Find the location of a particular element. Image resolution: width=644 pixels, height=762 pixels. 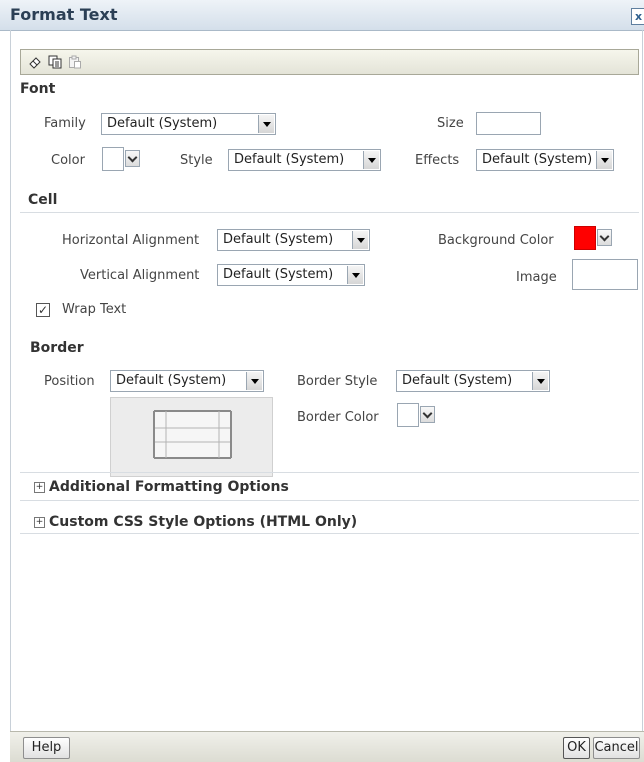

font-family-label: Family is located at coordinates (65, 123).